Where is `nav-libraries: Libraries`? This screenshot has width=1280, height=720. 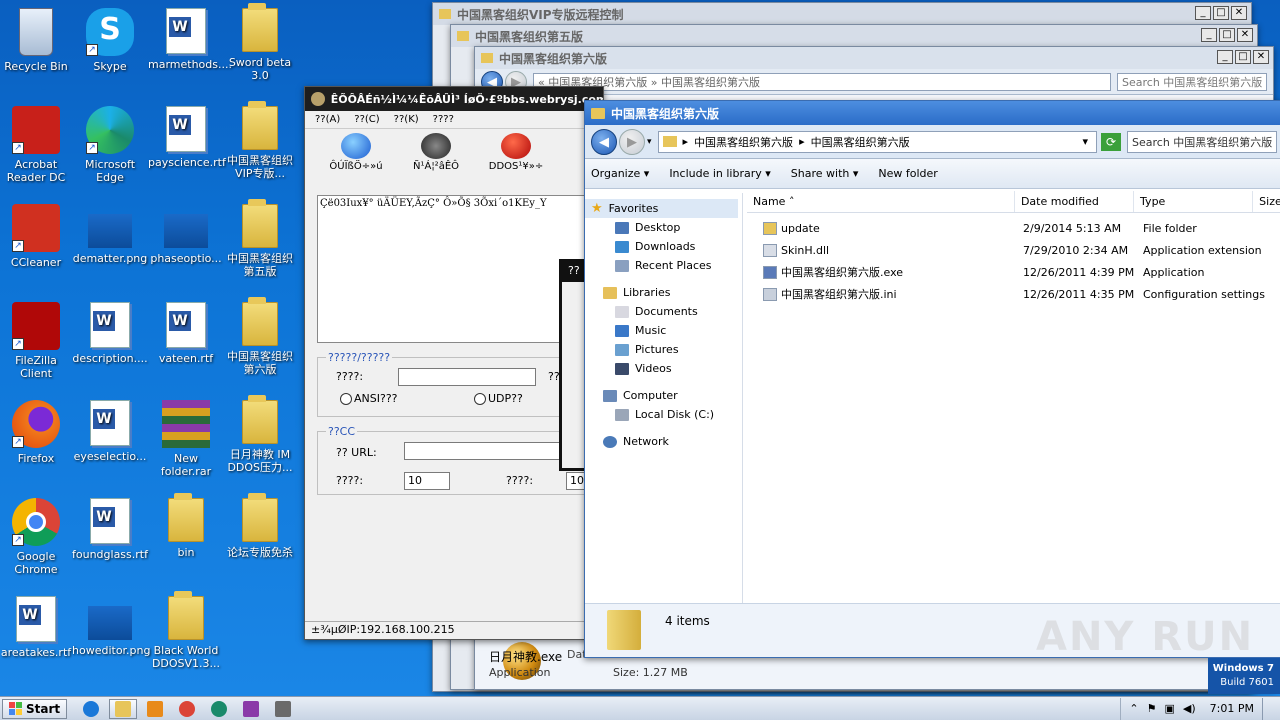
nav-libraries: Libraries is located at coordinates (663, 292).